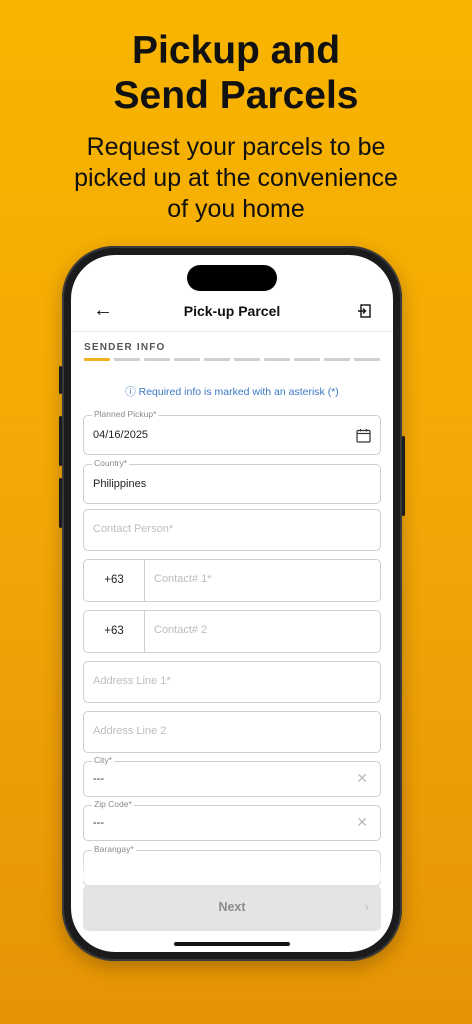 Image resolution: width=472 pixels, height=1024 pixels. I want to click on subheadline-line-3: of you home, so click(236, 209).